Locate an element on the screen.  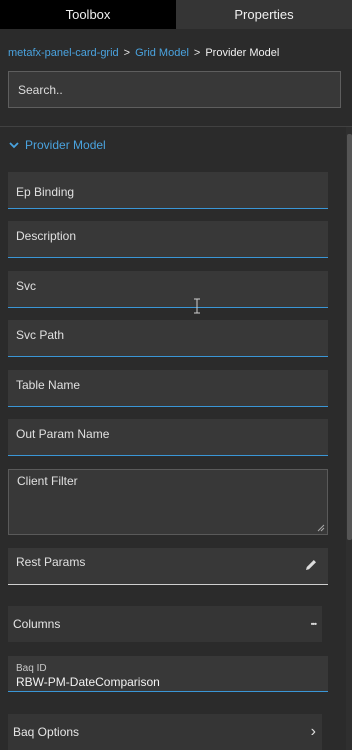
search-input: Search.. is located at coordinates (174, 89).